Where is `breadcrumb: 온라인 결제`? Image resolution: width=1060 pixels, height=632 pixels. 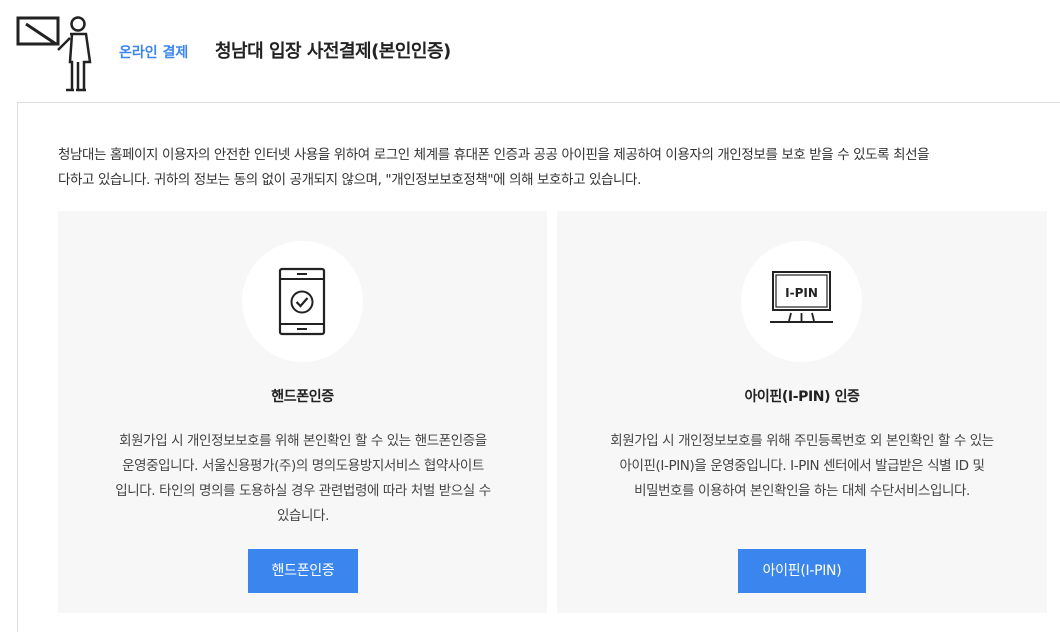 breadcrumb: 온라인 결제 is located at coordinates (153, 53).